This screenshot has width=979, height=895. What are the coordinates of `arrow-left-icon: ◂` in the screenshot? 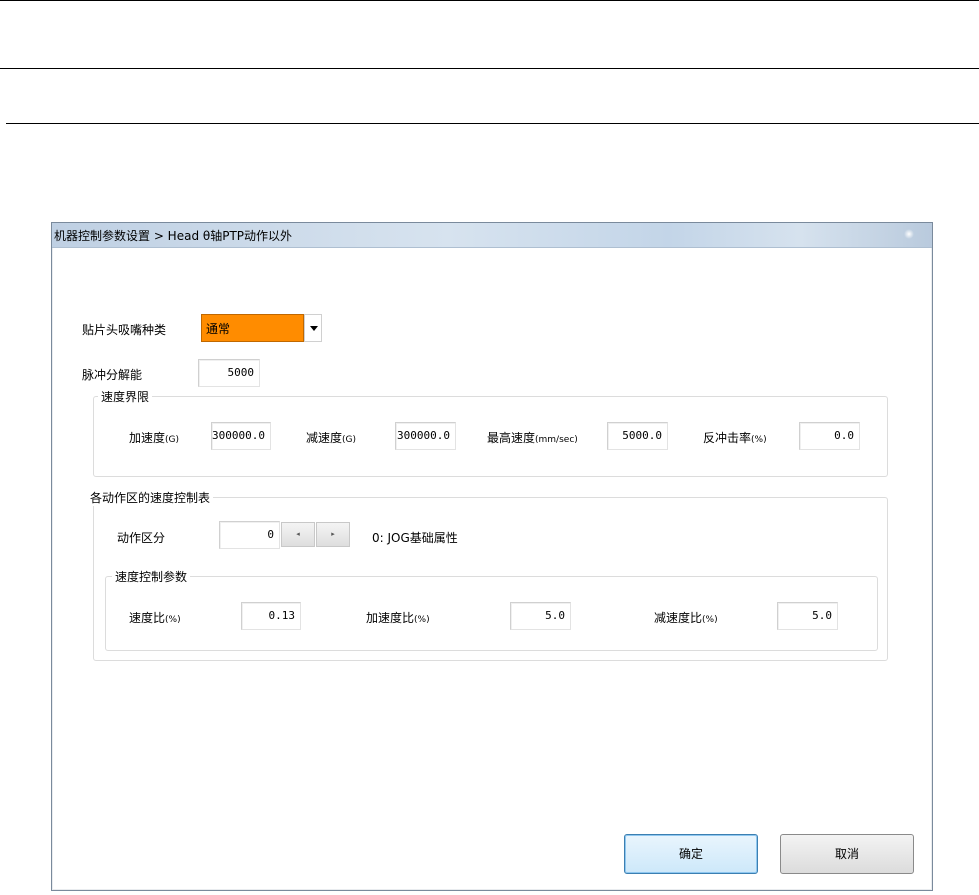 It's located at (298, 534).